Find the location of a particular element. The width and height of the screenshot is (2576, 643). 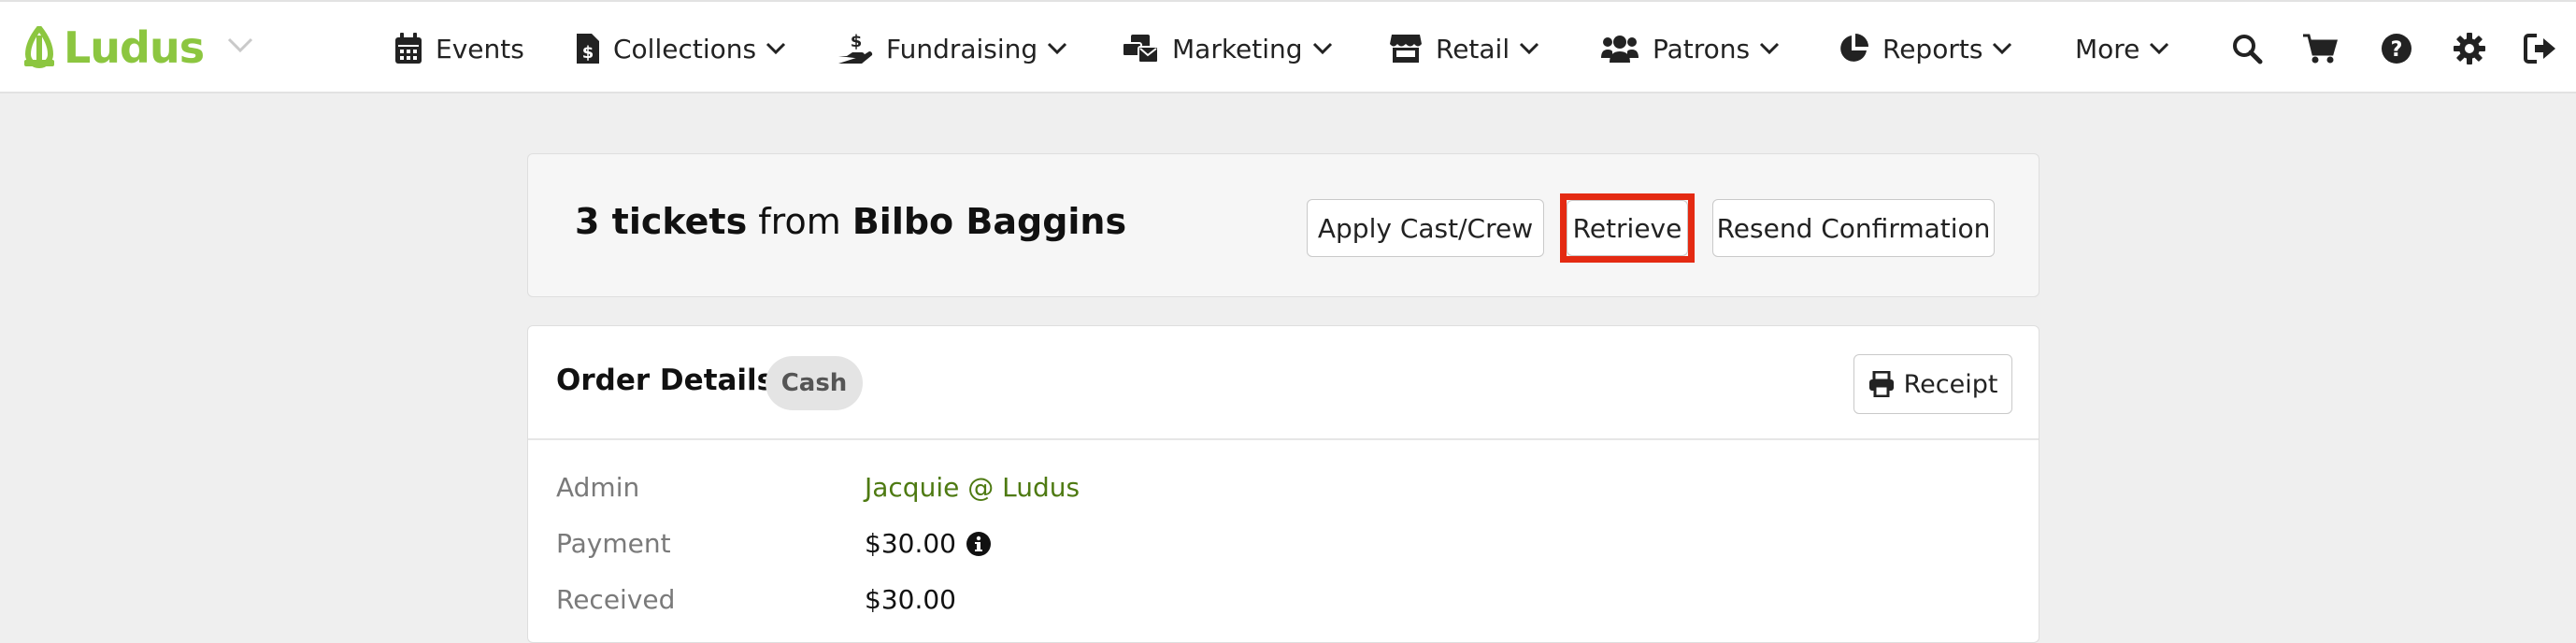

nav-marketing: Marketing is located at coordinates (1227, 48).